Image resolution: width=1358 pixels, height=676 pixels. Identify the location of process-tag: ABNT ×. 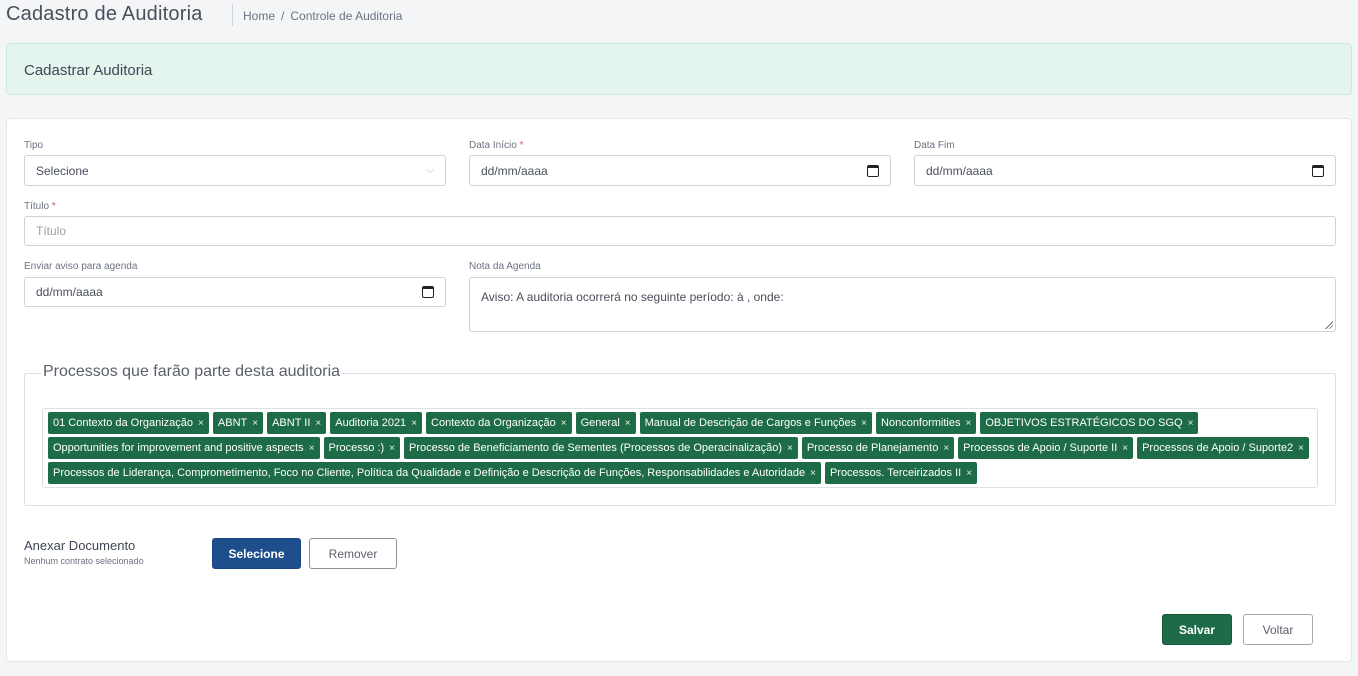
(238, 423).